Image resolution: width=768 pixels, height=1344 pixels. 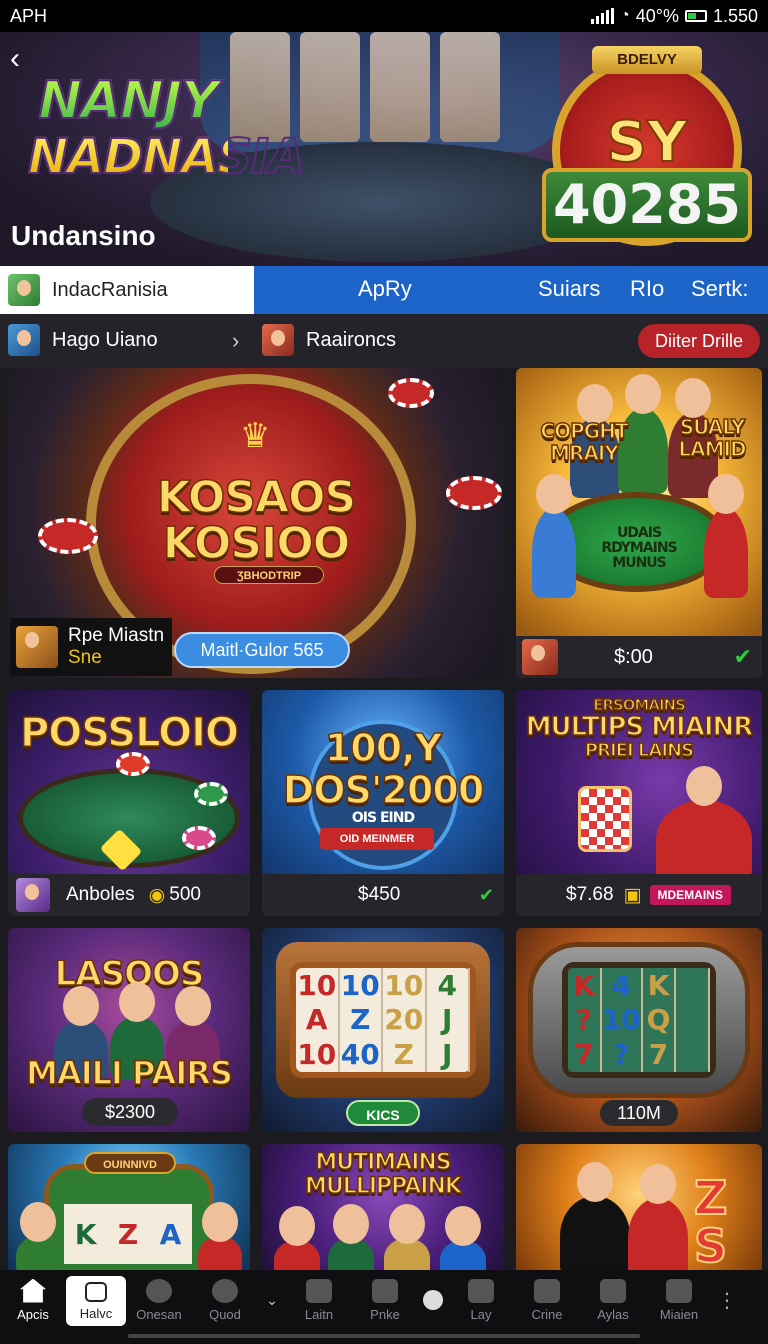 I want to click on nav-more-chevron: ⌄, so click(x=272, y=1300).